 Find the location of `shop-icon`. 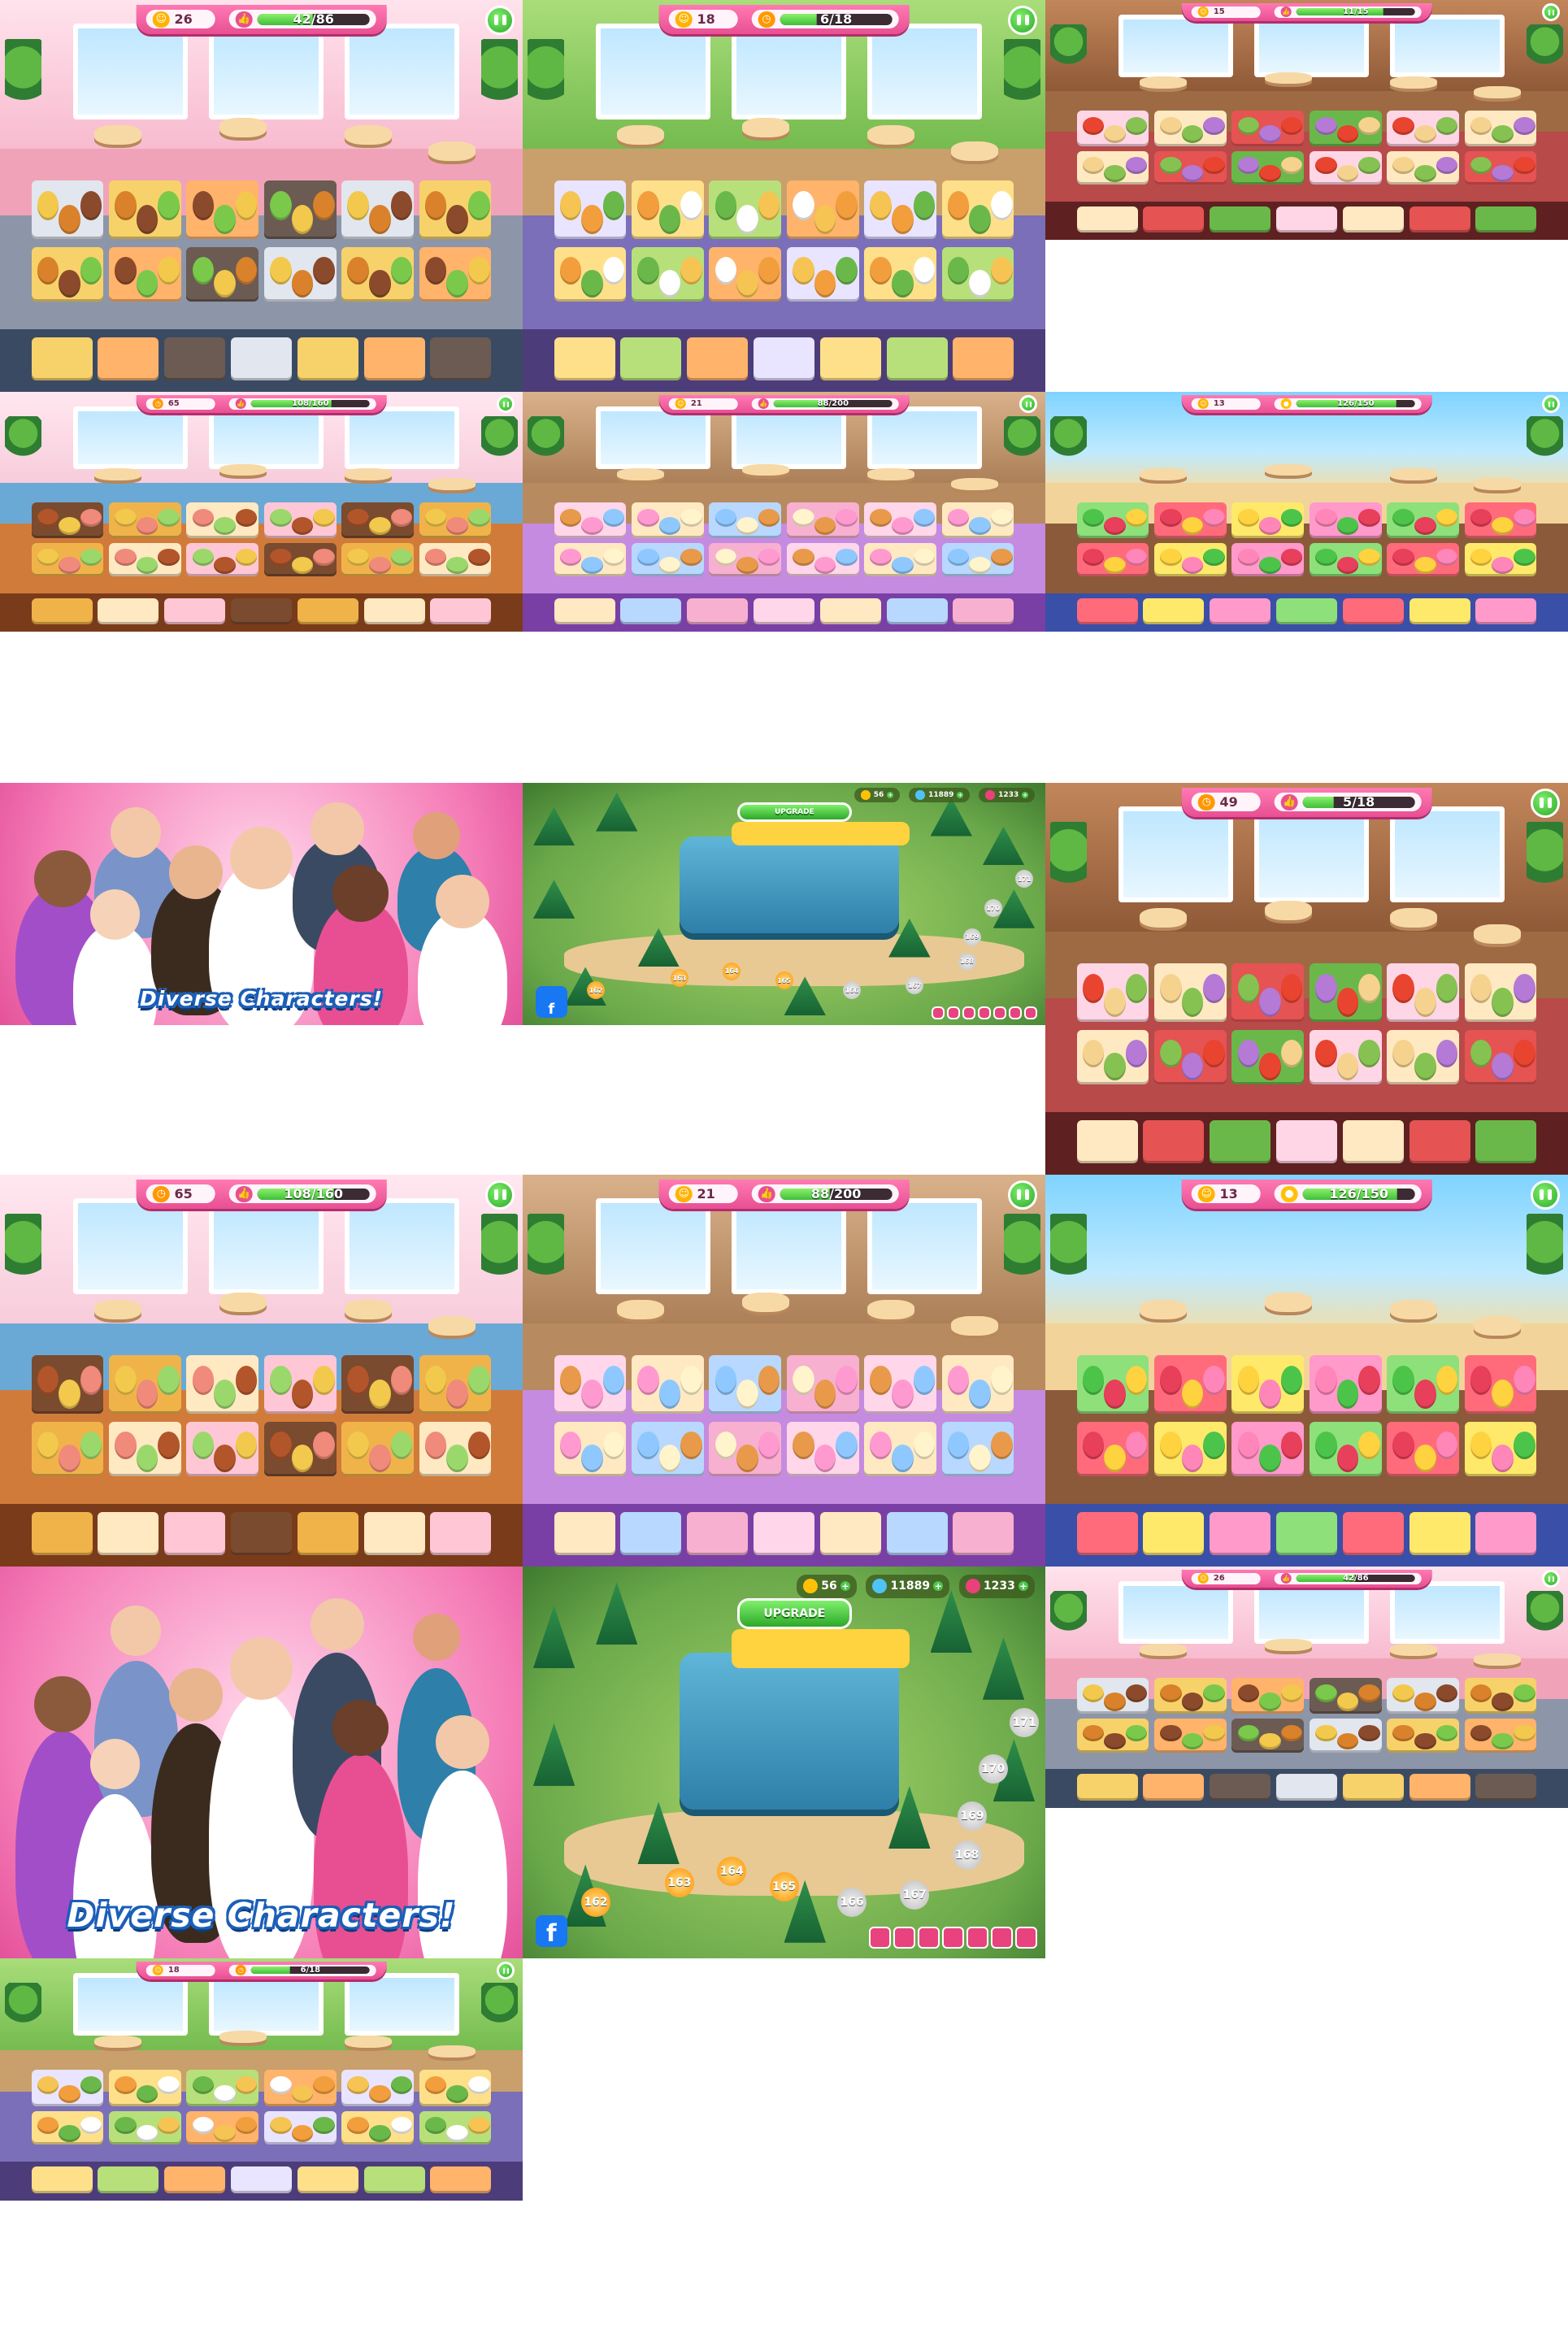

shop-icon is located at coordinates (1031, 1012).